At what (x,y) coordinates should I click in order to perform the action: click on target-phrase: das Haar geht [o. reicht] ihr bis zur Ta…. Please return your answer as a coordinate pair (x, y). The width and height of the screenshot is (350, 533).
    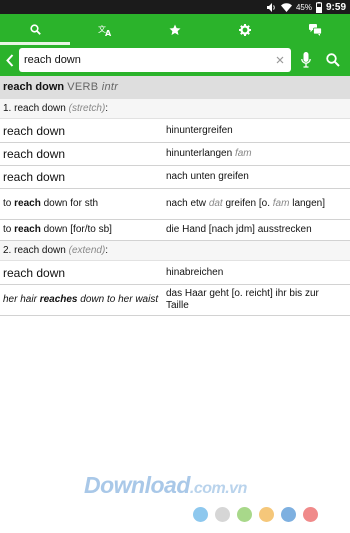
    Looking at the image, I should click on (258, 300).